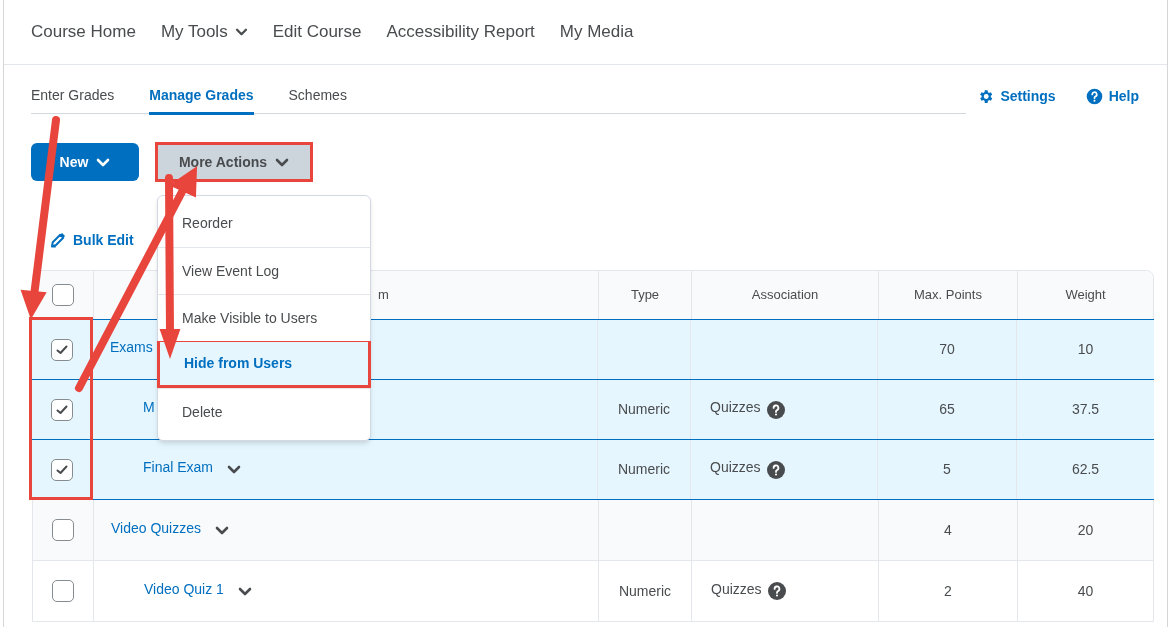 Image resolution: width=1171 pixels, height=627 pixels. Describe the element at coordinates (149, 407) in the screenshot. I see `grade-item-link: M` at that location.